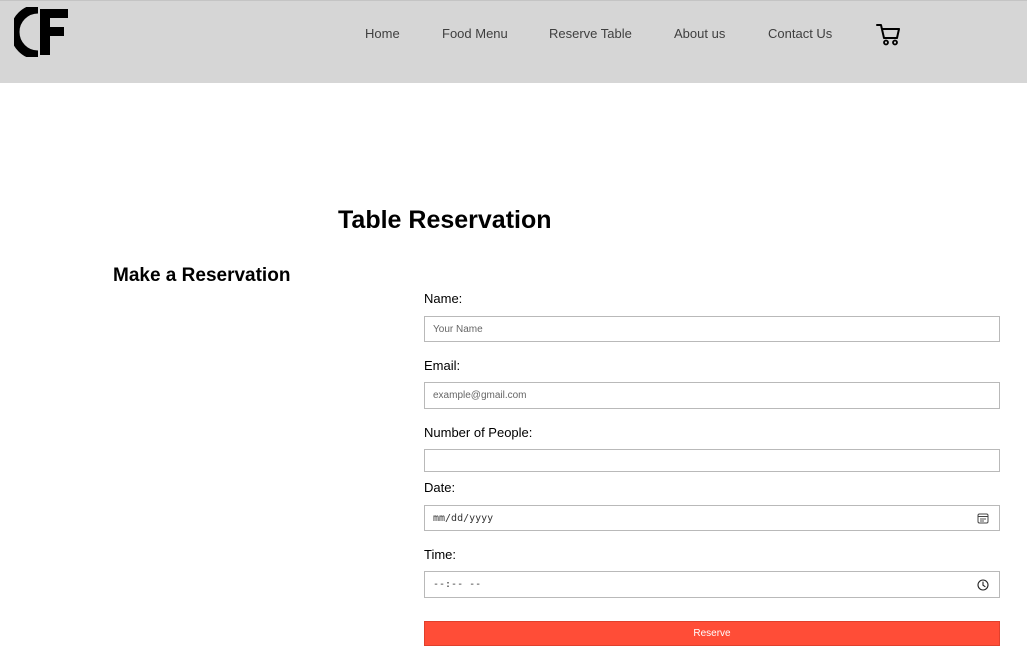  Describe the element at coordinates (712, 518) in the screenshot. I see `date-field: mm/dd/yyyy` at that location.